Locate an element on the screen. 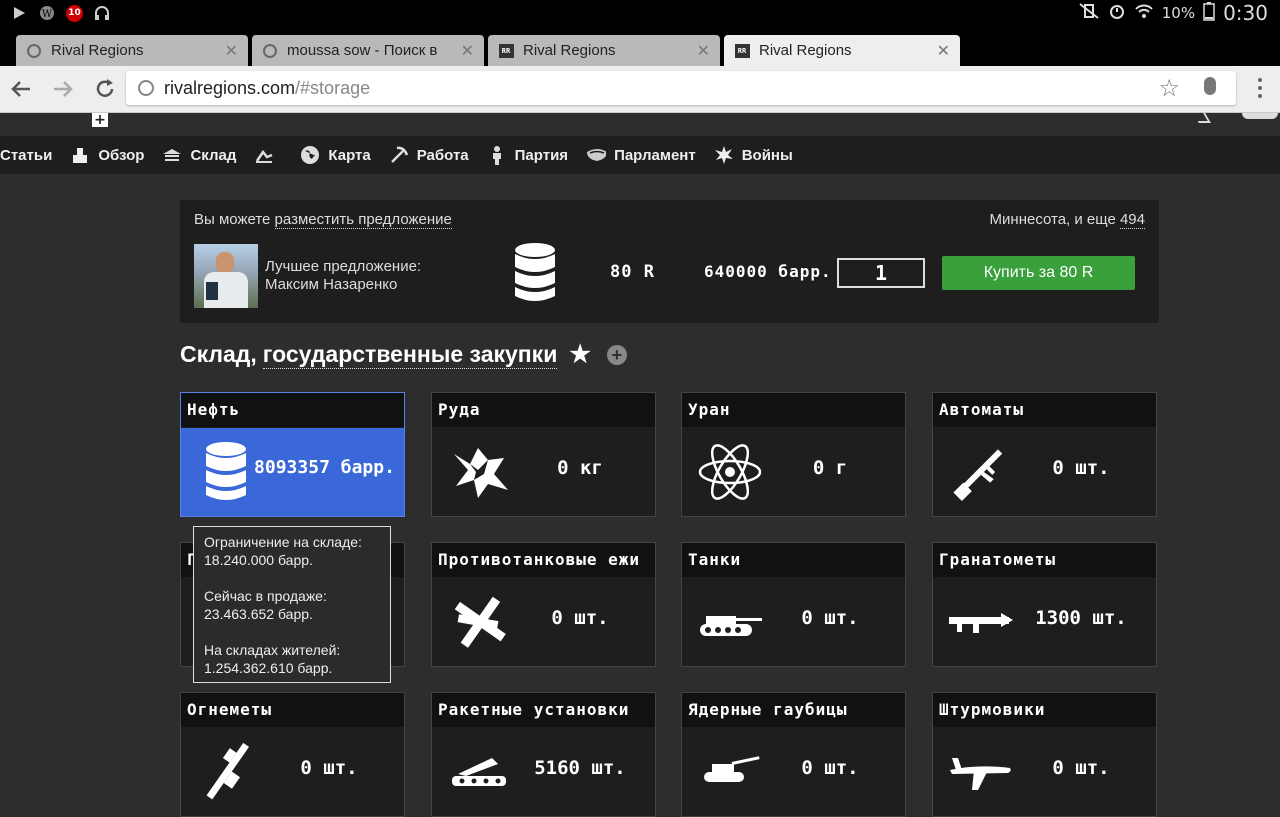 Image resolution: width=1280 pixels, height=817 pixels. nav-wars: Войны is located at coordinates (753, 155).